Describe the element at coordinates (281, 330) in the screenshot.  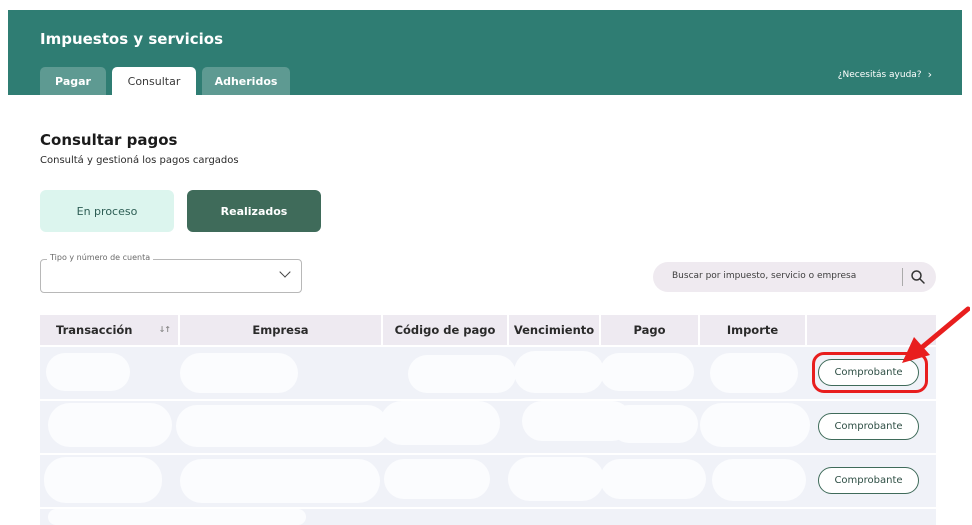
I see `col-empresa: Empresa` at that location.